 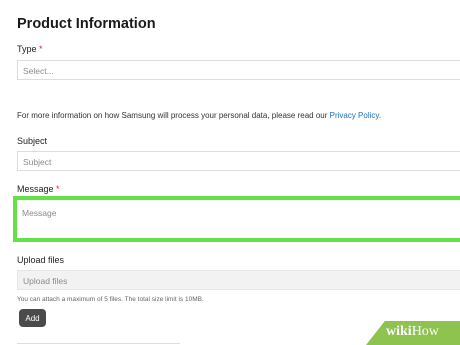 What do you see at coordinates (354, 115) in the screenshot?
I see `privacy-policy-link: Privacy Policy` at bounding box center [354, 115].